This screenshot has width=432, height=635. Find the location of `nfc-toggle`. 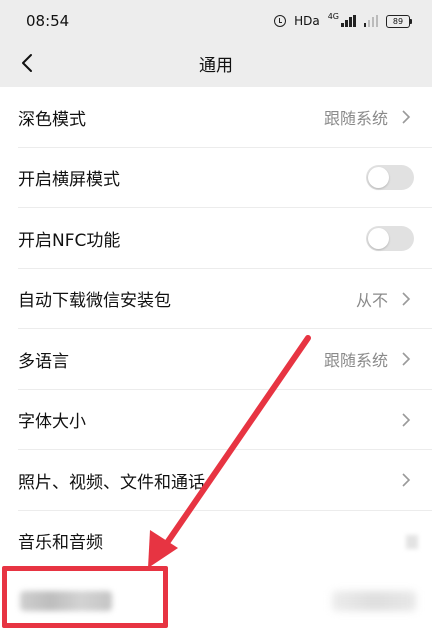

nfc-toggle is located at coordinates (390, 238).